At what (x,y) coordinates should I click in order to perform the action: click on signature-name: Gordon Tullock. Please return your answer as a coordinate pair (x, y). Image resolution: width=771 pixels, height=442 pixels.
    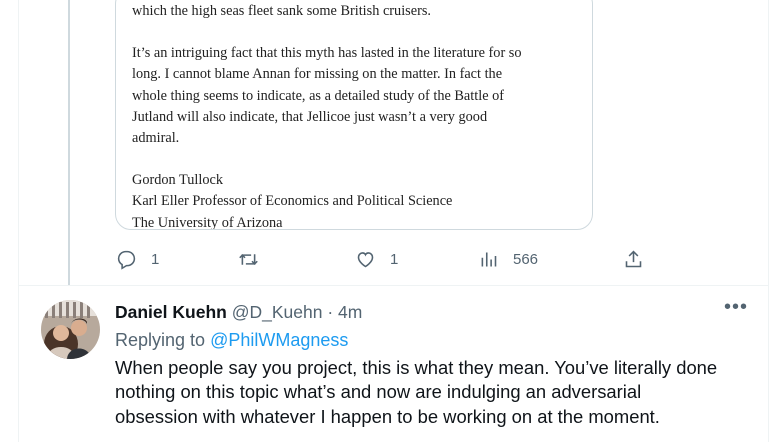
    Looking at the image, I should click on (177, 180).